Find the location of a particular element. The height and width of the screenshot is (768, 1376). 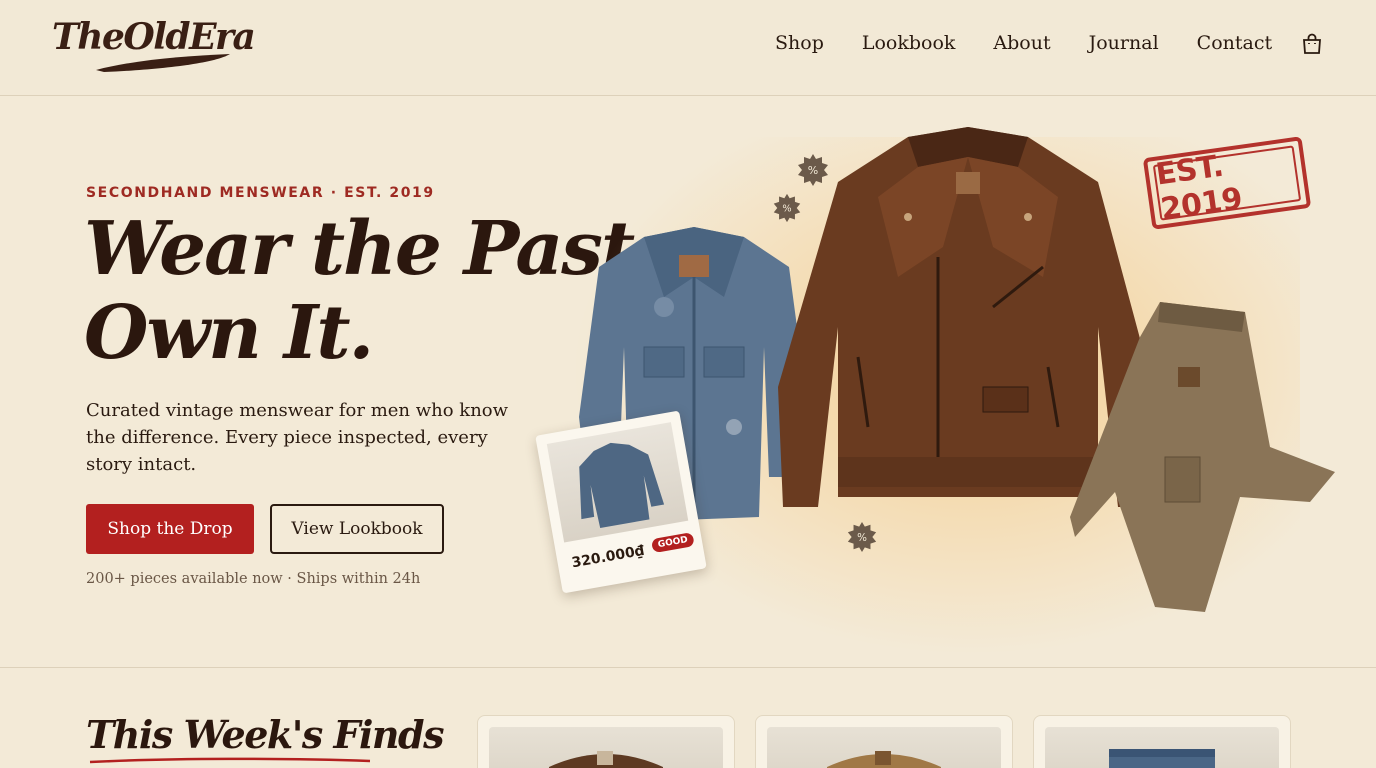

nav-lookbook: Lookbook is located at coordinates (909, 43).